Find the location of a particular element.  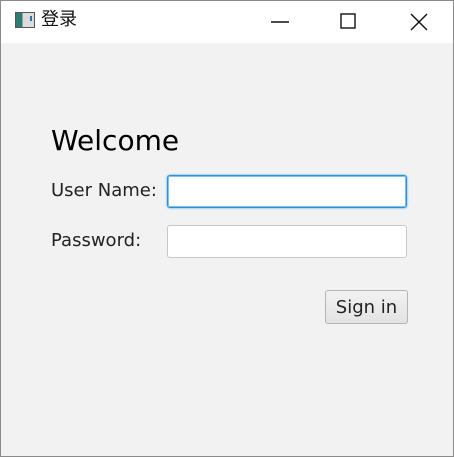

minimize-icon is located at coordinates (280, 22).